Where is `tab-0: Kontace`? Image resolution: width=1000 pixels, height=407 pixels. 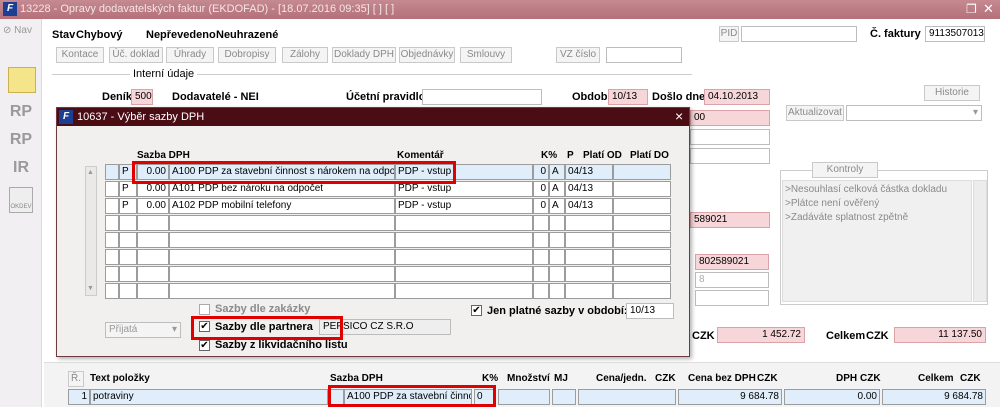
tab-0: Kontace is located at coordinates (80, 55).